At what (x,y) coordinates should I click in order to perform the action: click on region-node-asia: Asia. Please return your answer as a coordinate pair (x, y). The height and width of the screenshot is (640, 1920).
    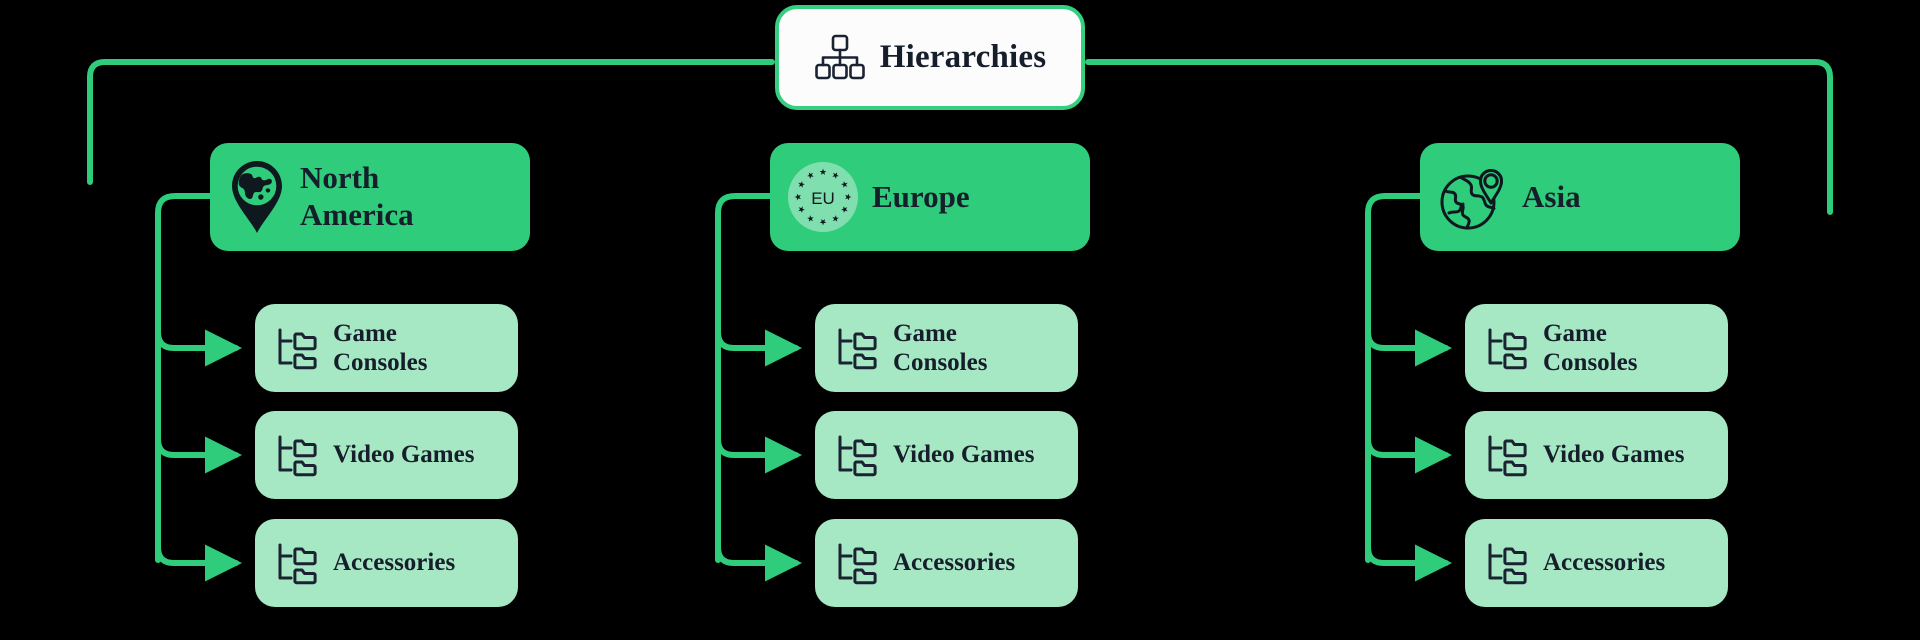
    Looking at the image, I should click on (1580, 197).